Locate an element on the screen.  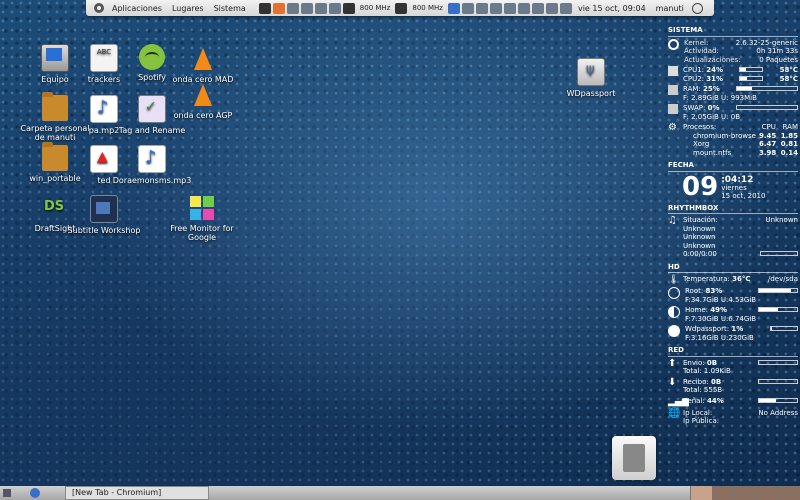
swap-bar is located at coordinates (767, 107).